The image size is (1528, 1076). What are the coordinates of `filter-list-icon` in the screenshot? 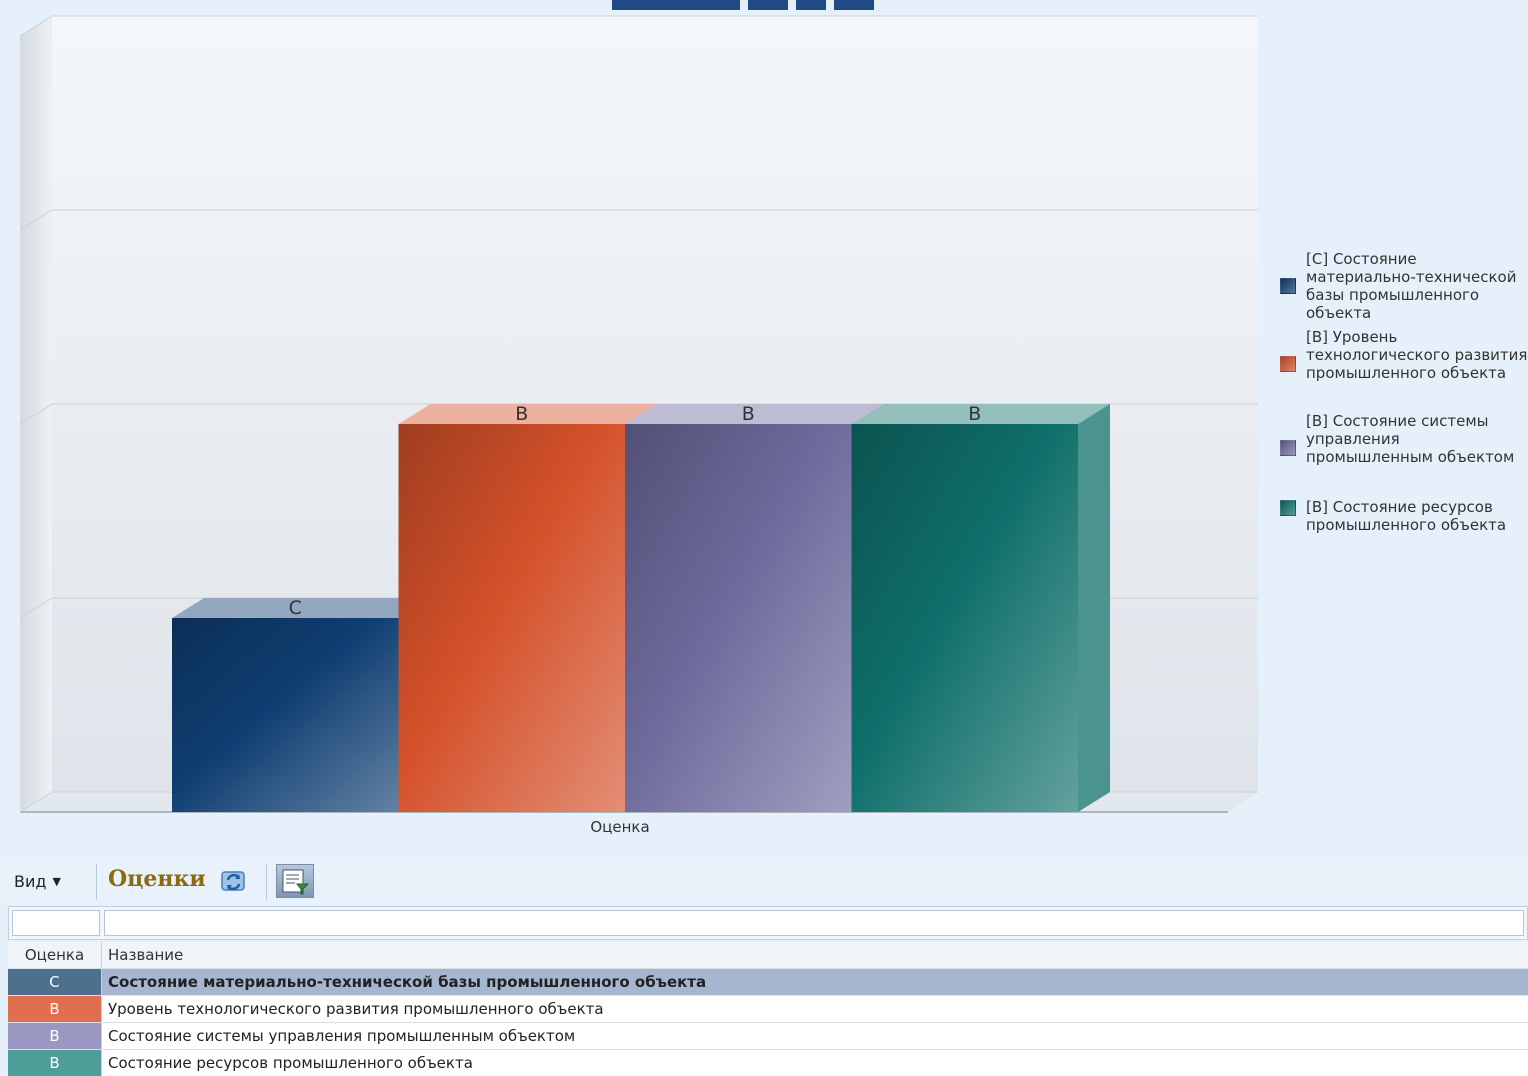 It's located at (296, 882).